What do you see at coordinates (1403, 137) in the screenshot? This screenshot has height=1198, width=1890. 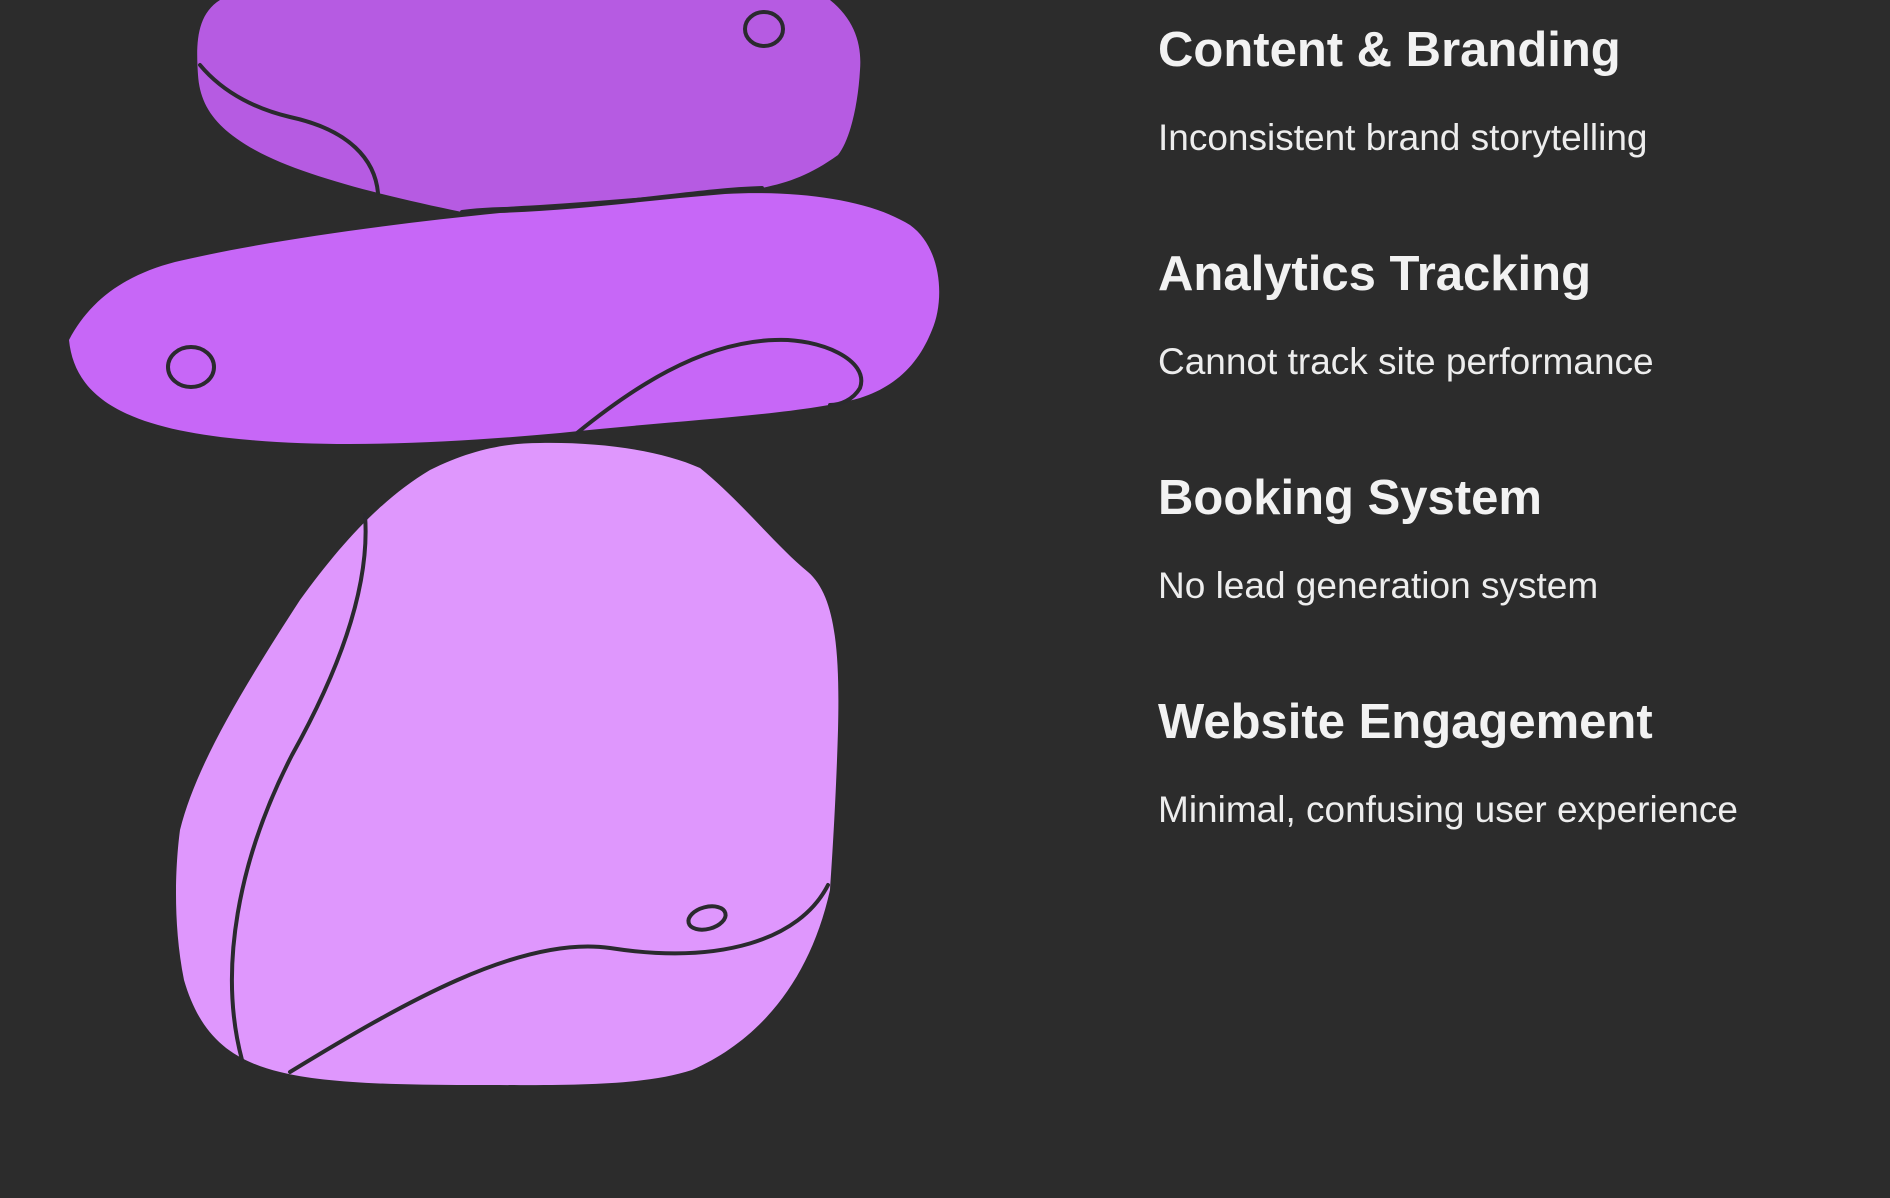 I see `challenge-description: Inconsistent brand storytelling` at bounding box center [1403, 137].